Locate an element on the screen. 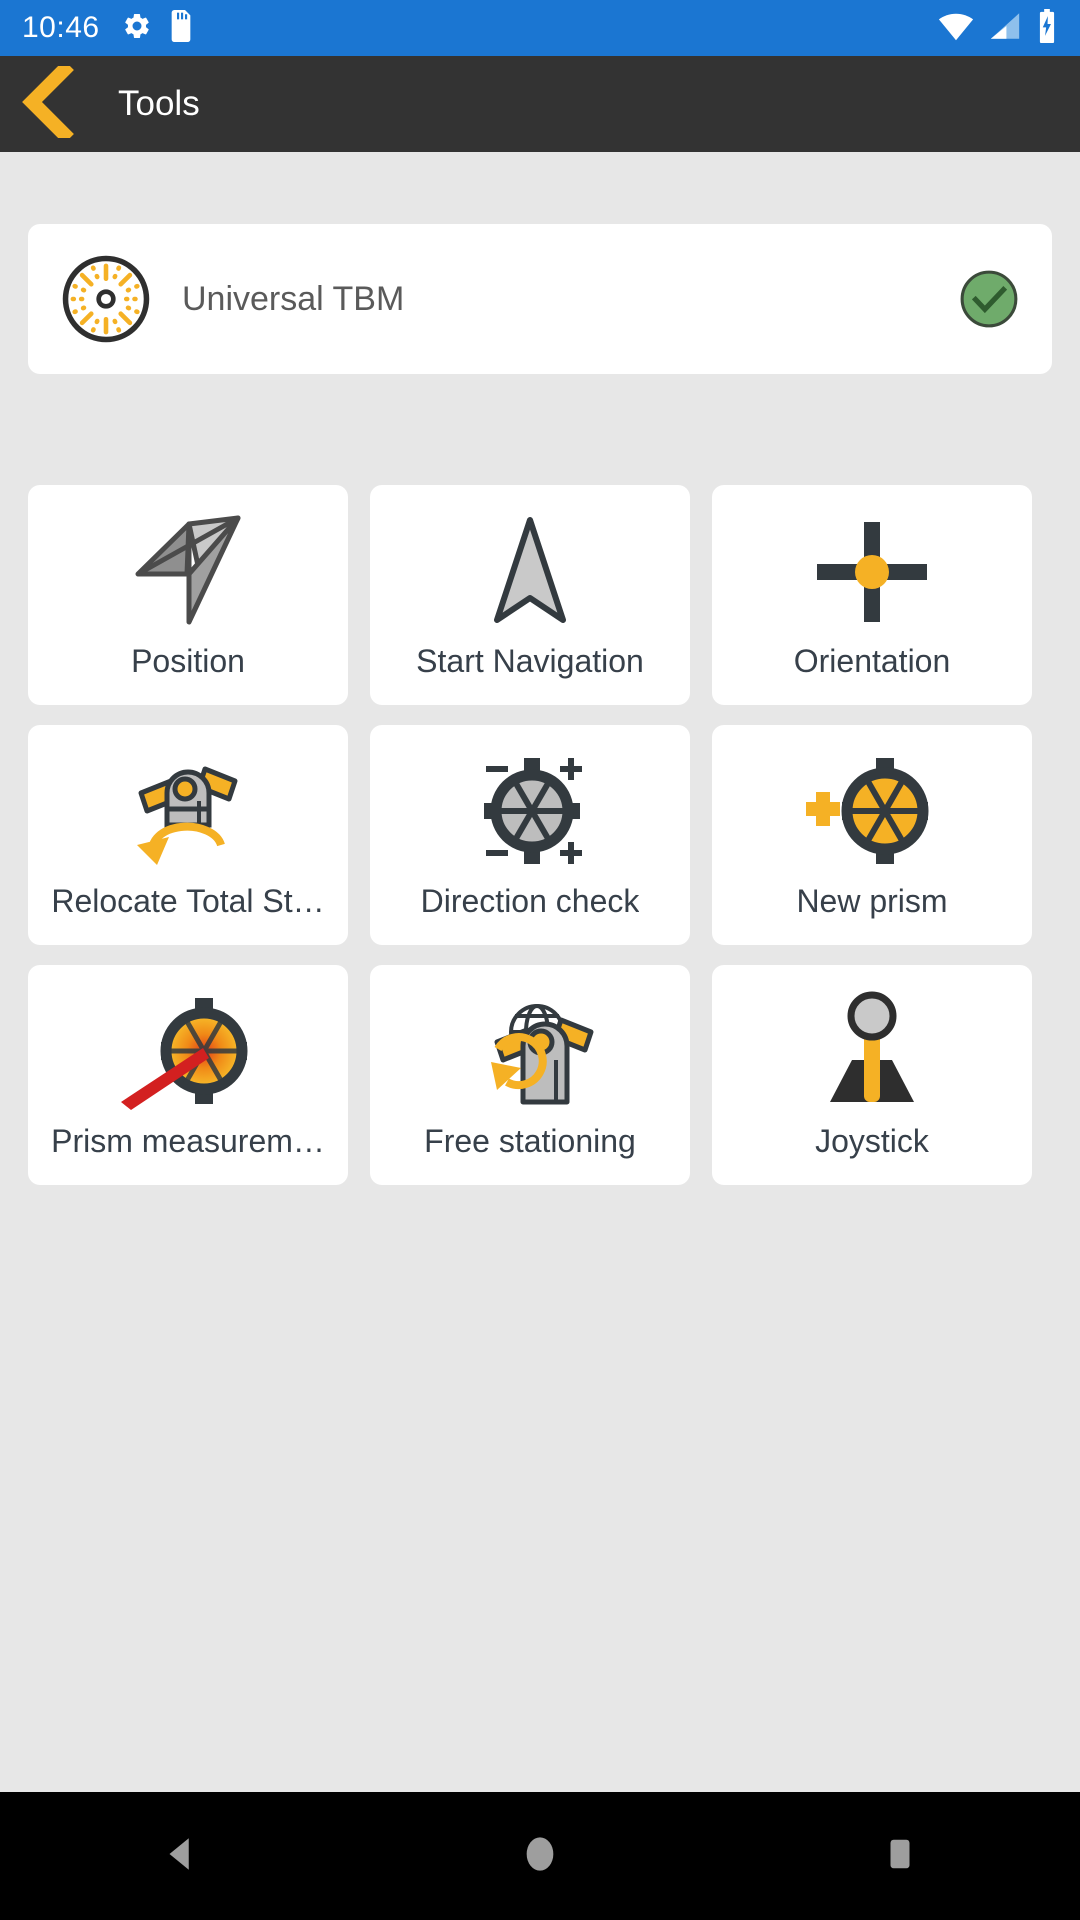 This screenshot has width=1080, height=1920. relocate-total-station-icon is located at coordinates (188, 811).